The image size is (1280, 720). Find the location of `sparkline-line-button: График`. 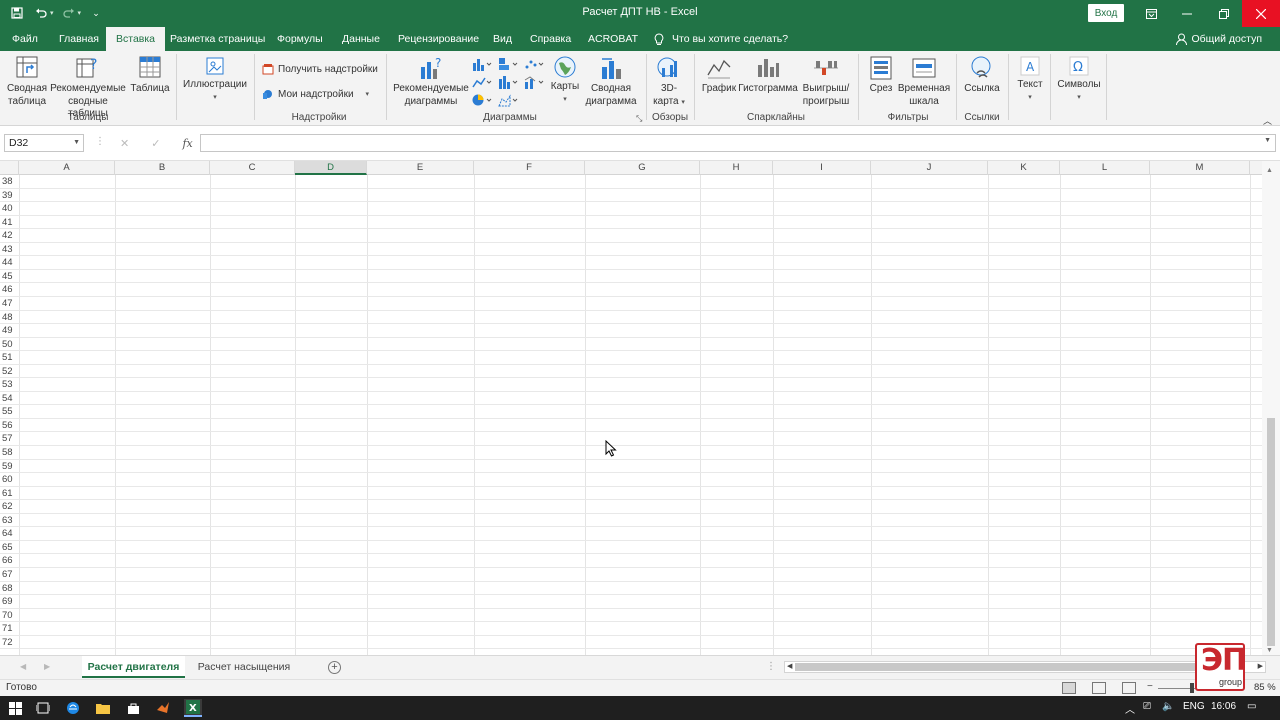

sparkline-line-button: График is located at coordinates (719, 75).